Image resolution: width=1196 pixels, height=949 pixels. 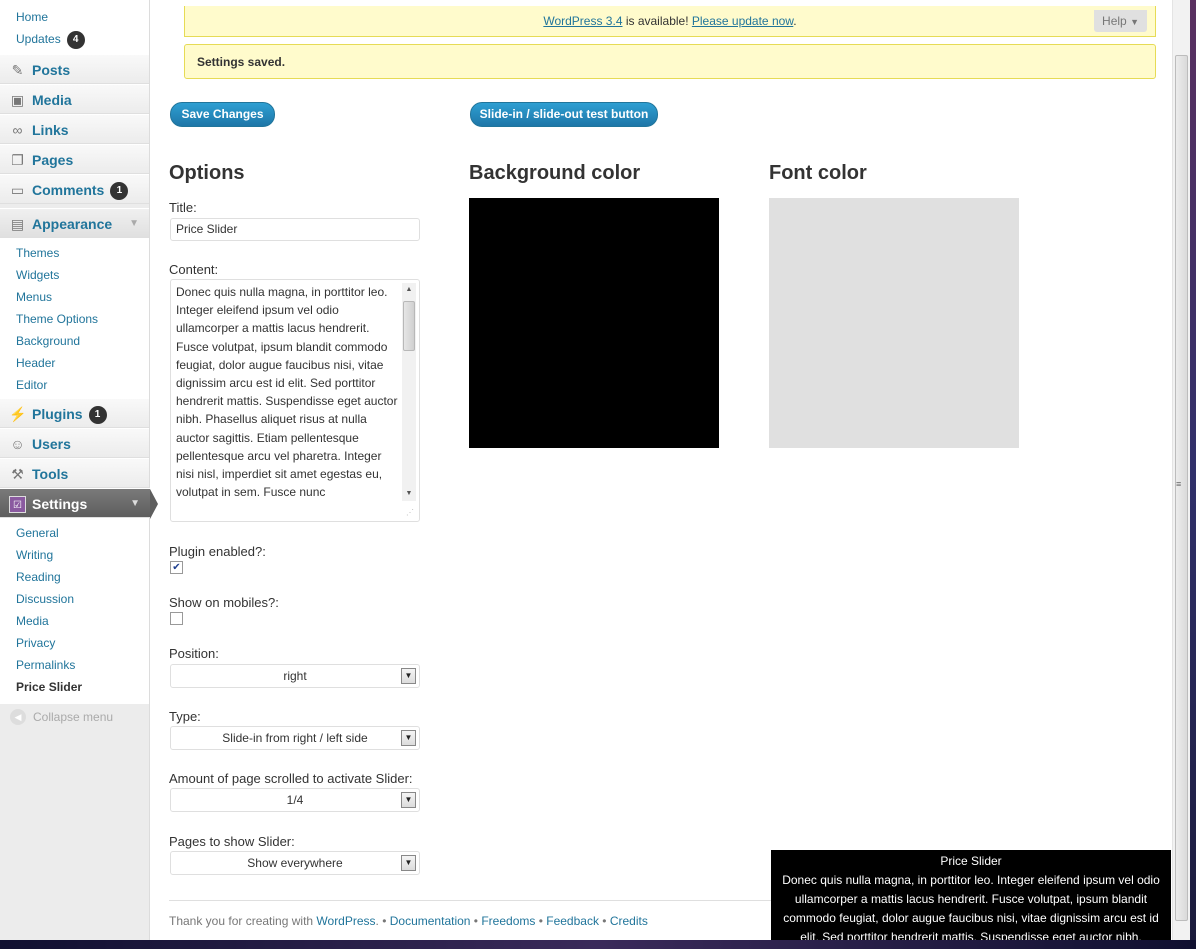 What do you see at coordinates (17, 444) in the screenshot?
I see `users-icon: ☺` at bounding box center [17, 444].